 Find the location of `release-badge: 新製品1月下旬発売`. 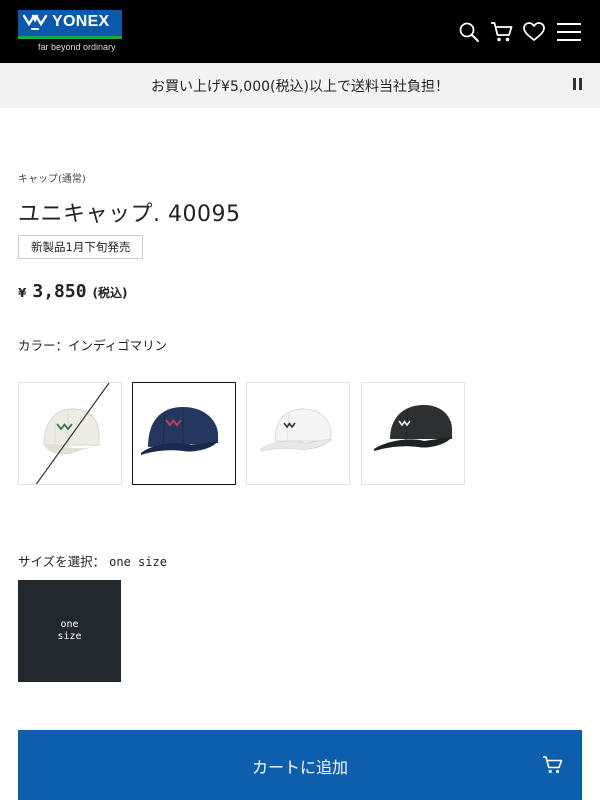

release-badge: 新製品1月下旬発売 is located at coordinates (81, 247).